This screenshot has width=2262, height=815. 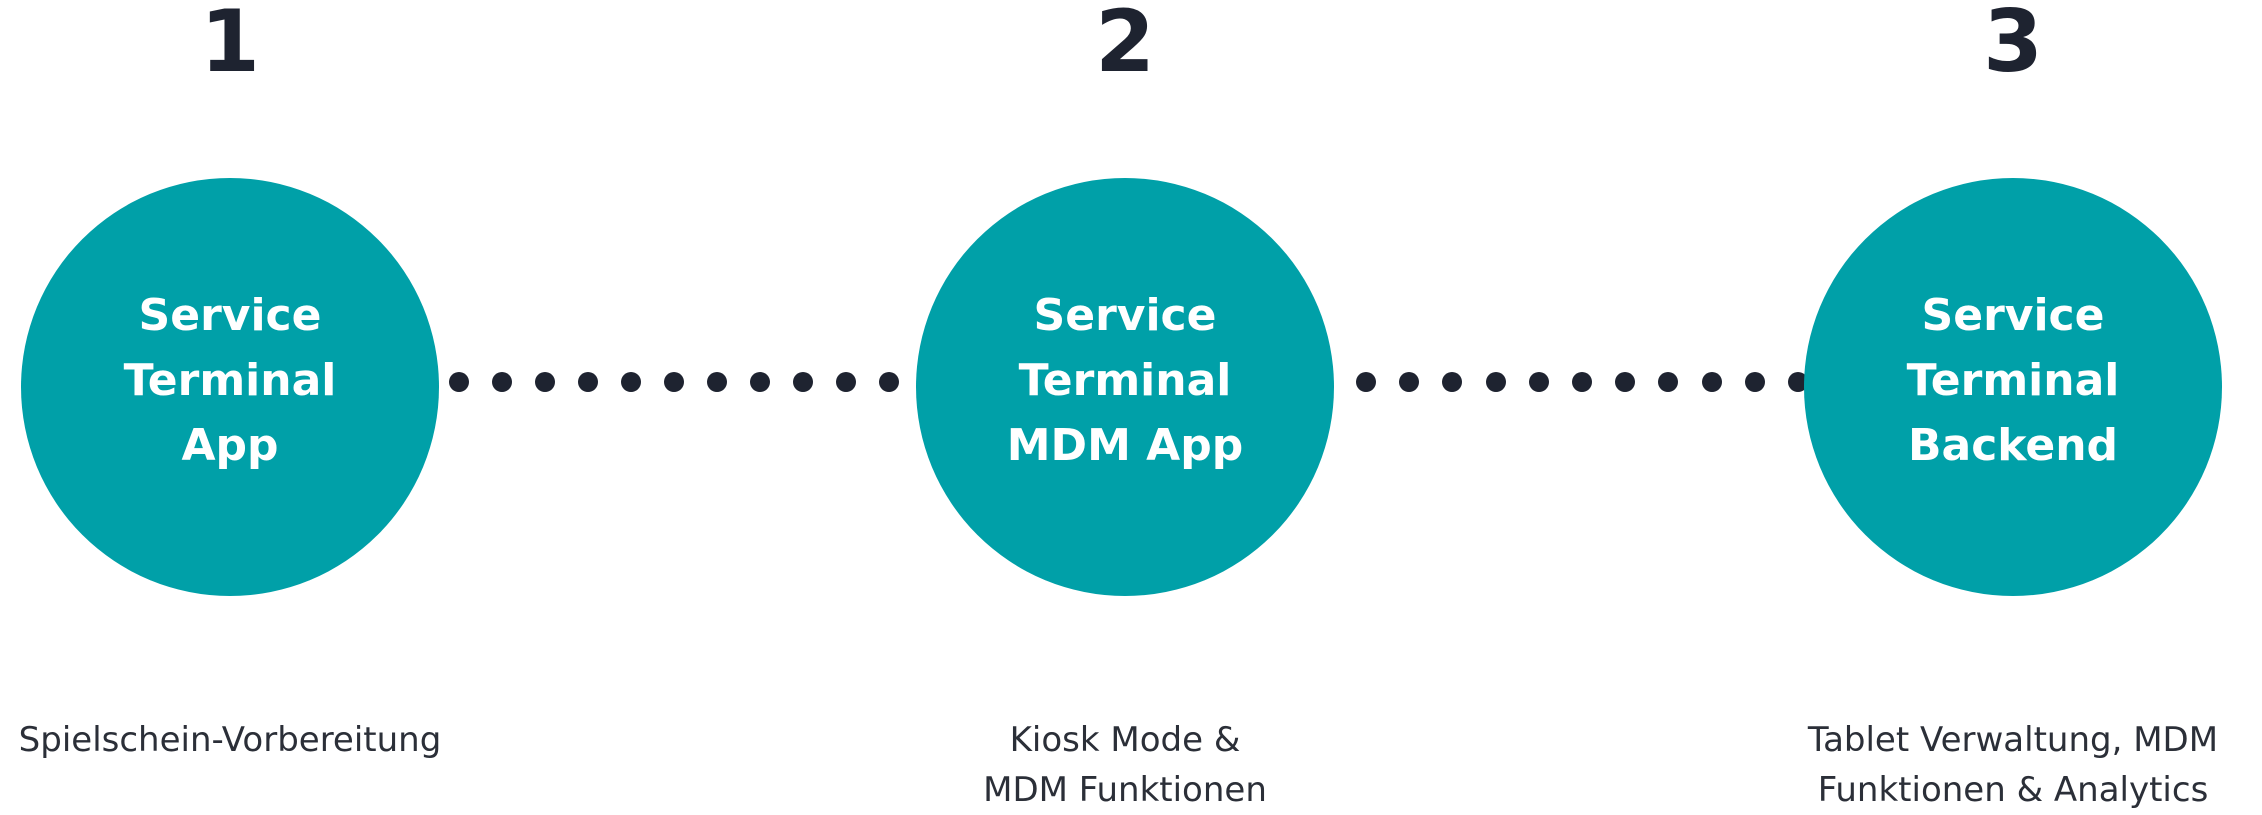 I want to click on step-title: Service Terminal Backend, so click(x=2013, y=380).